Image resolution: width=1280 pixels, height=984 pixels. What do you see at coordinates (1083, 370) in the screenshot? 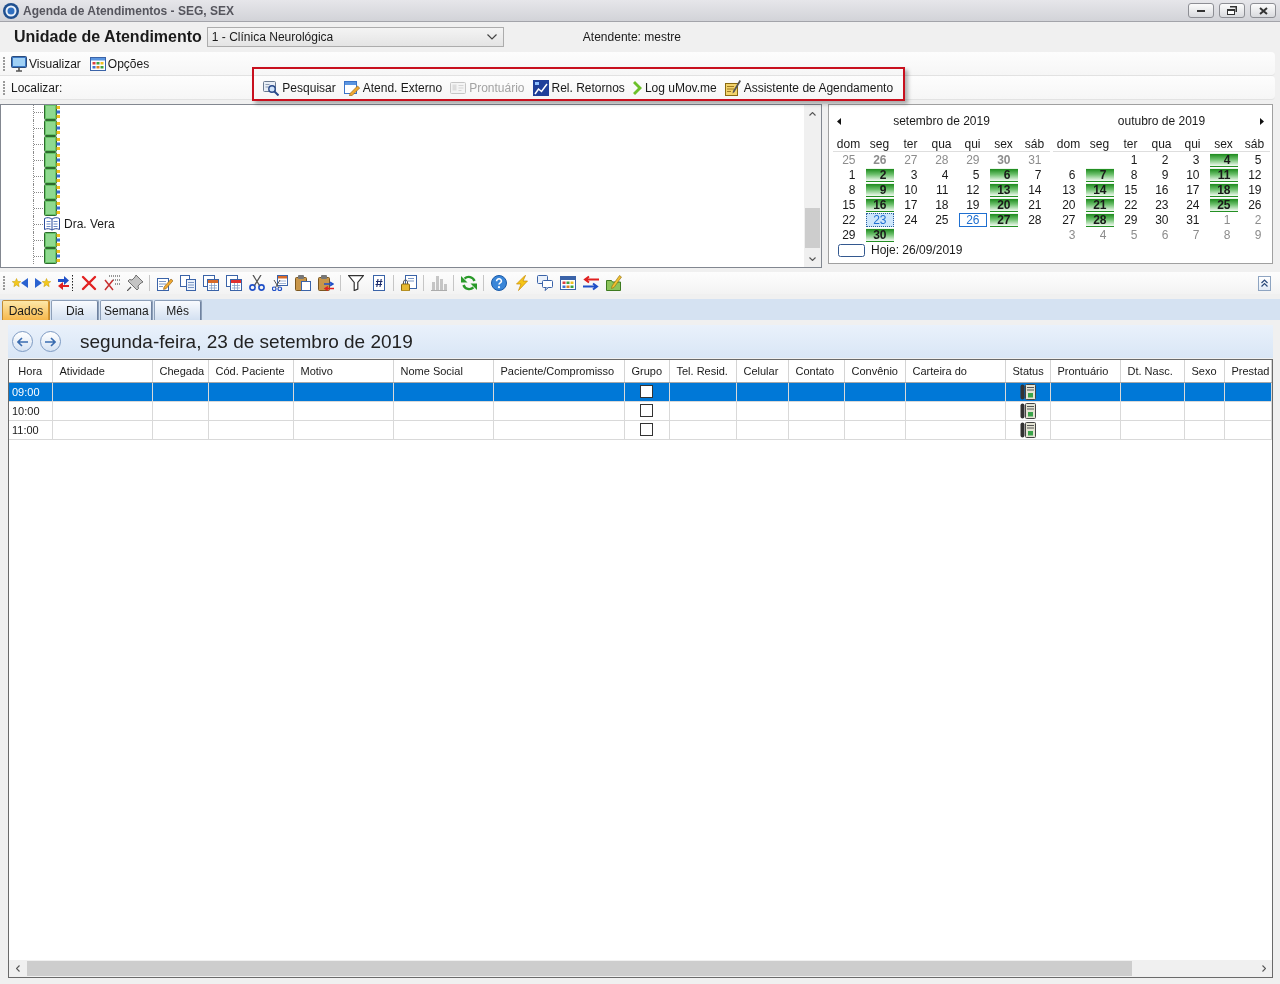
I see `column-header: Prontuário` at bounding box center [1083, 370].